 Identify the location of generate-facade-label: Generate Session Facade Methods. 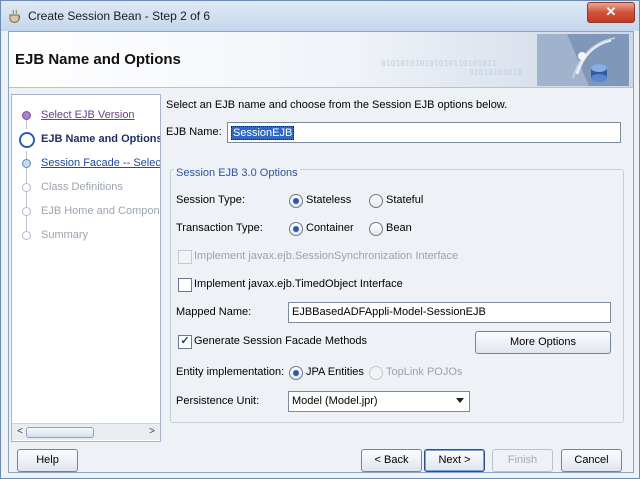
(281, 341).